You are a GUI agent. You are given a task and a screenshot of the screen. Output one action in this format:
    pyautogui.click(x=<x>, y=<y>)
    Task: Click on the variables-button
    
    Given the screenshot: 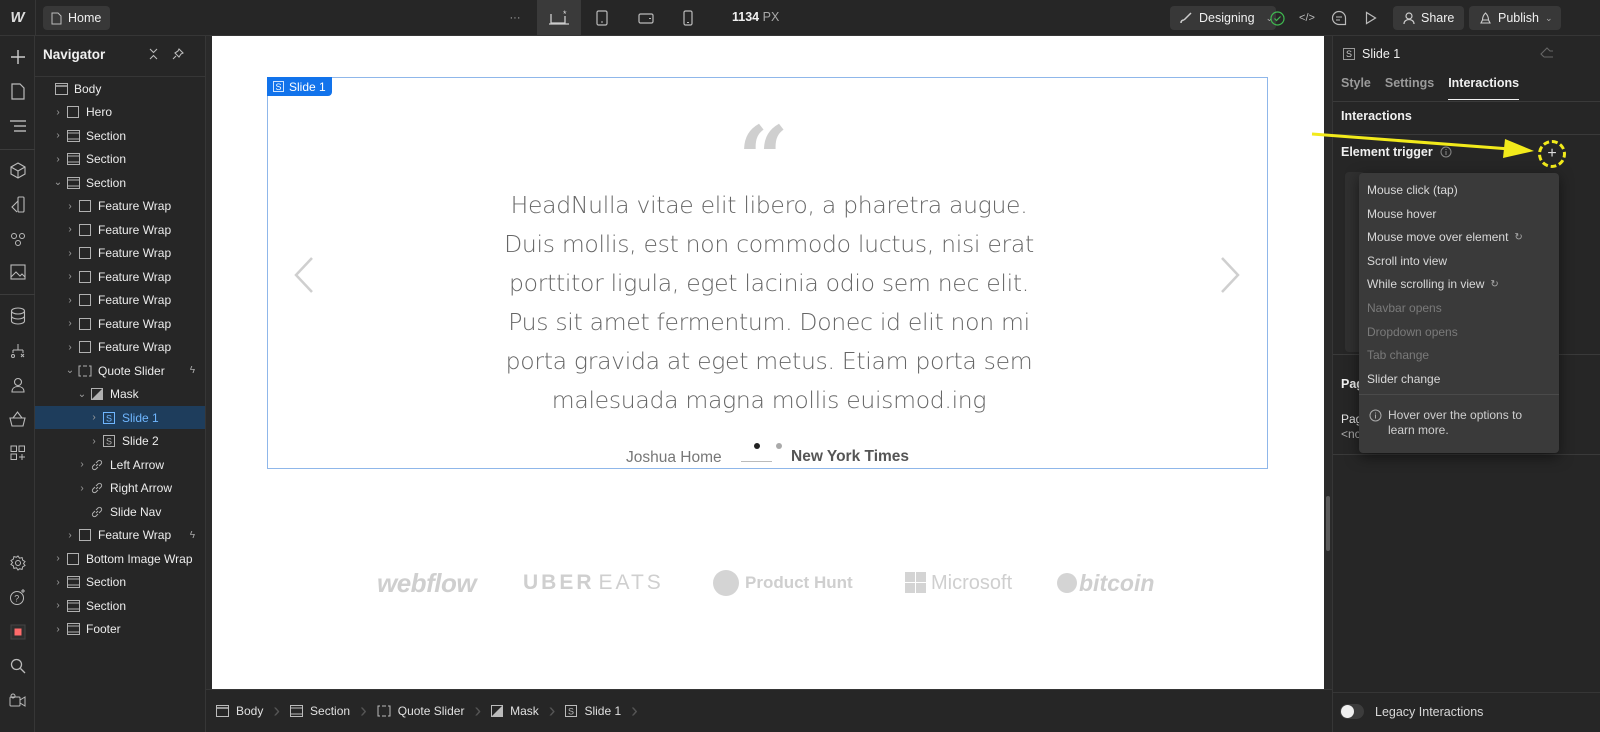 What is the action you would take?
    pyautogui.click(x=17, y=238)
    